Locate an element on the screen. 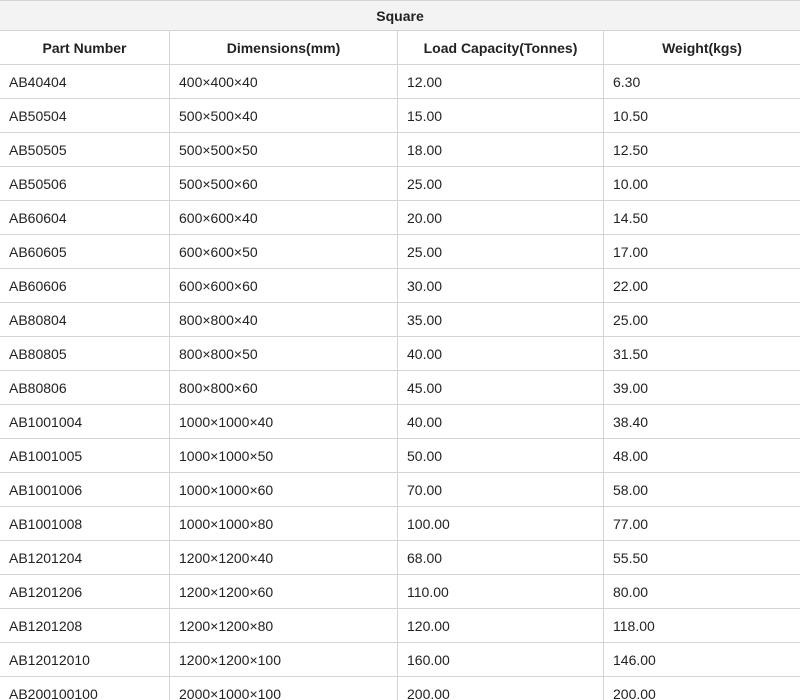 The image size is (800, 700). column-header-dimensions: Dimensions(mm) is located at coordinates (283, 47).